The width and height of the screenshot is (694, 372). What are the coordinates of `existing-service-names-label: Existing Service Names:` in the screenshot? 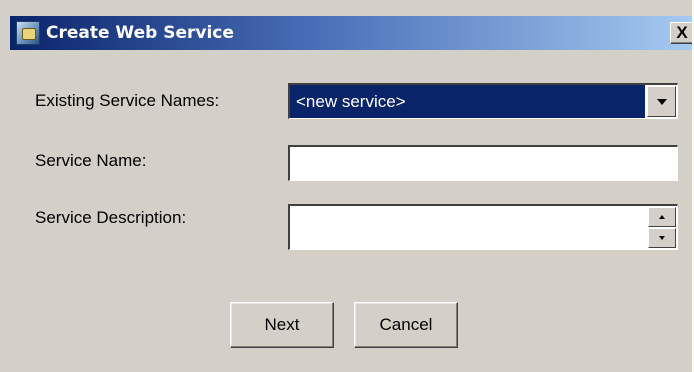 It's located at (127, 100).